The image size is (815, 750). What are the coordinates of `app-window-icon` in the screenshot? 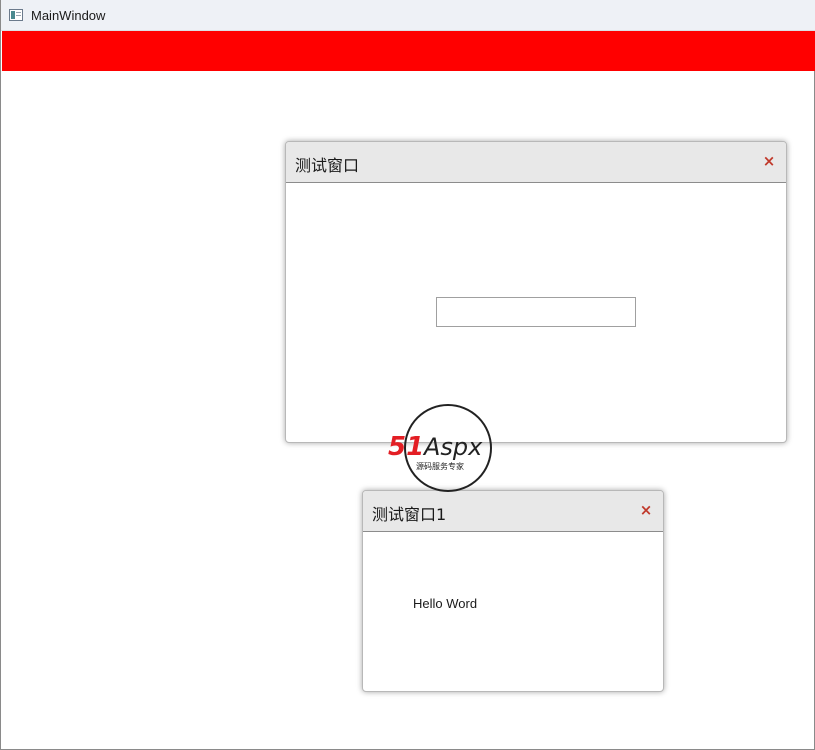 It's located at (16, 15).